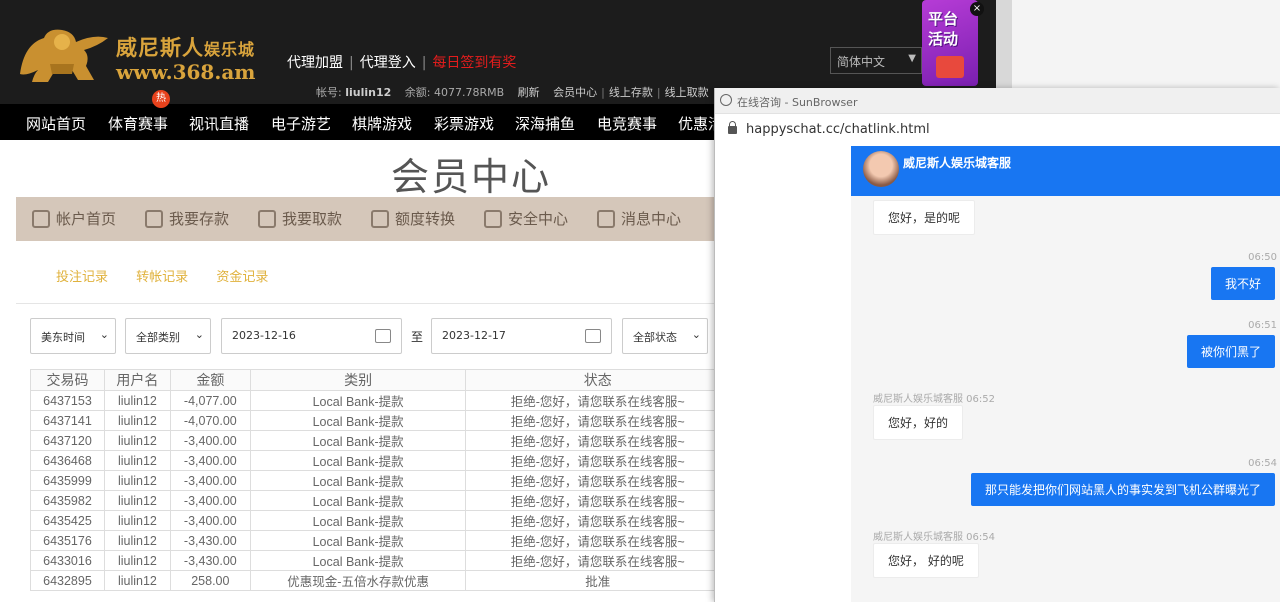 The height and width of the screenshot is (602, 1280). Describe the element at coordinates (881, 169) in the screenshot. I see `avatar` at that location.